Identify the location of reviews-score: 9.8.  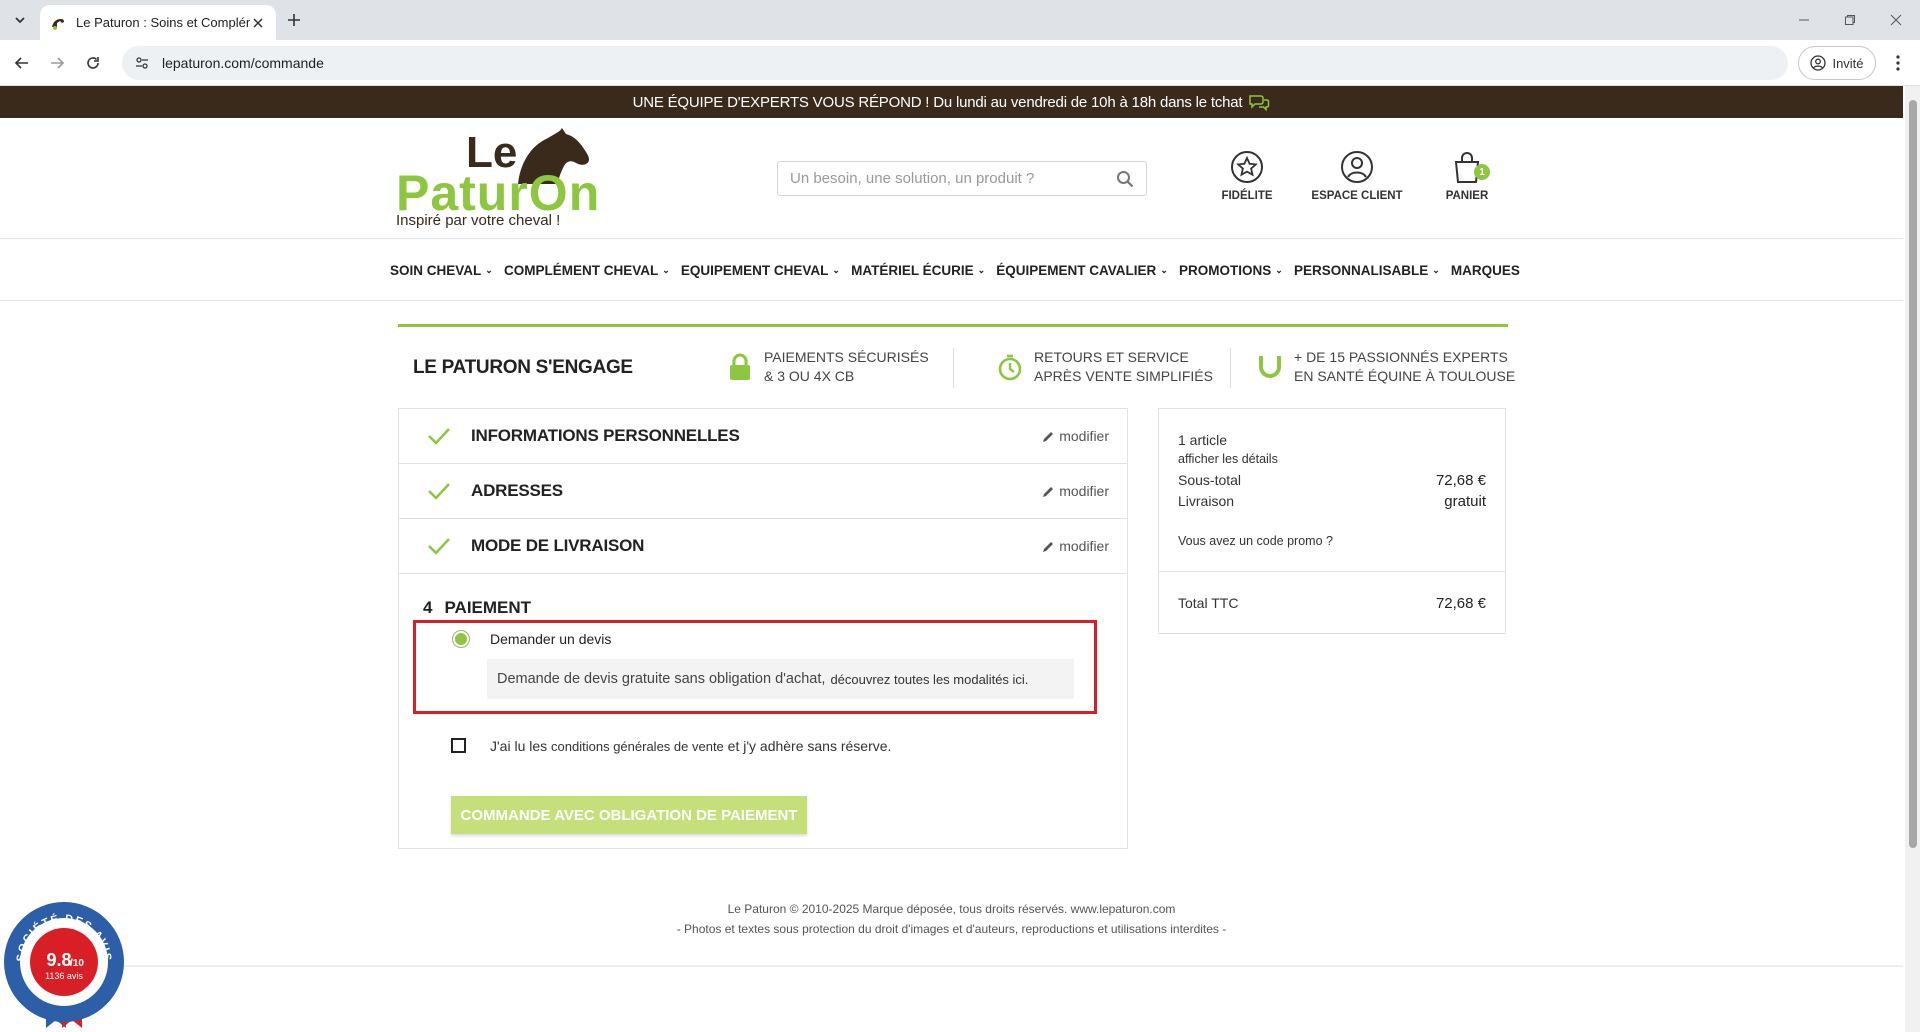
(58, 960).